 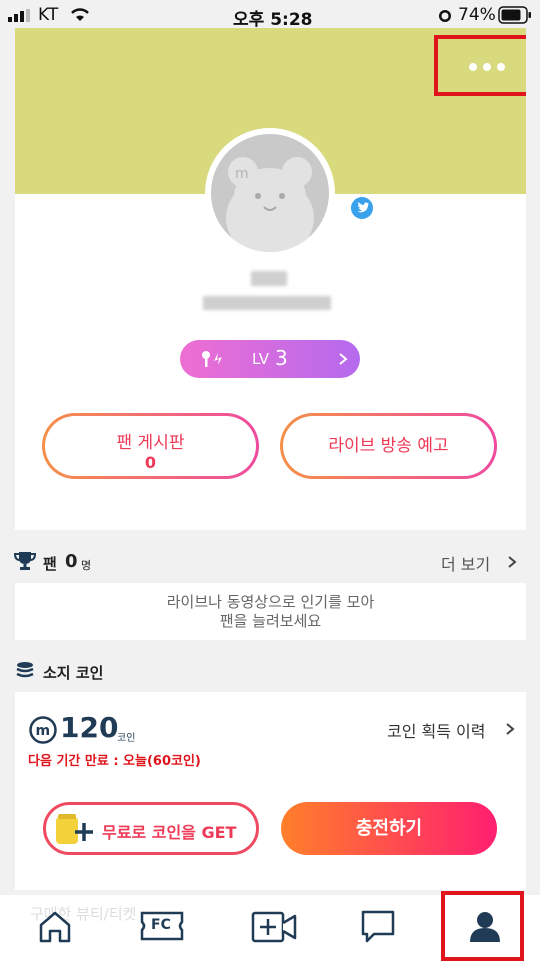 I want to click on bottom-nav: 구매한 뷰티/티켓 FC, so click(x=270, y=926).